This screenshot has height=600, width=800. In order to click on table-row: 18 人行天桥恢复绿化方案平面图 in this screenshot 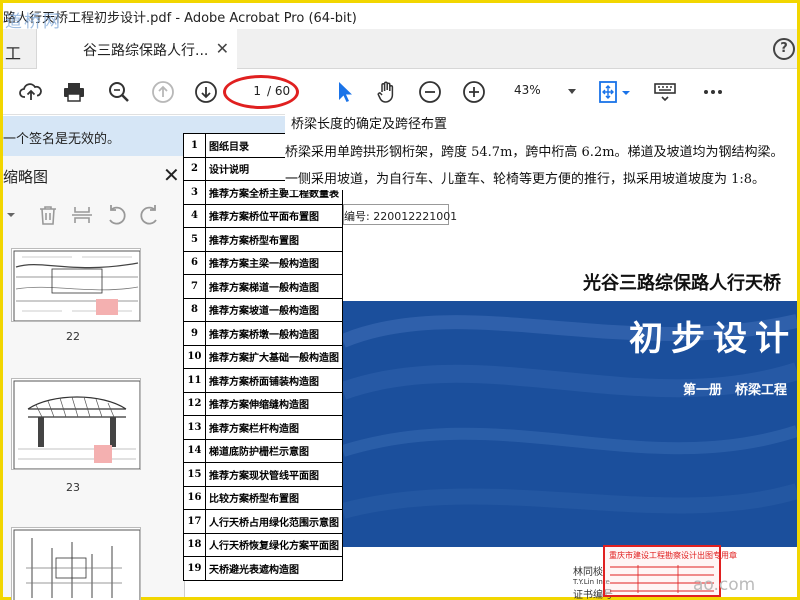, I will do `click(263, 544)`.